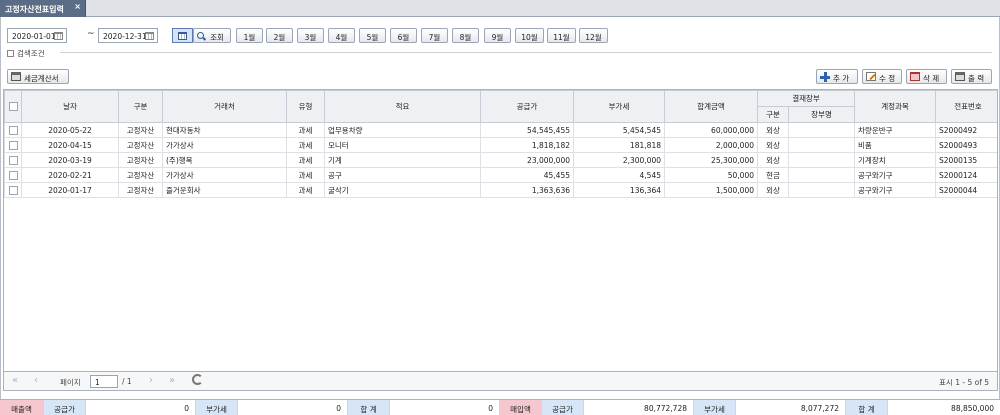 Image resolution: width=1000 pixels, height=415 pixels. What do you see at coordinates (497, 35) in the screenshot?
I see `month-button-9: 9월` at bounding box center [497, 35].